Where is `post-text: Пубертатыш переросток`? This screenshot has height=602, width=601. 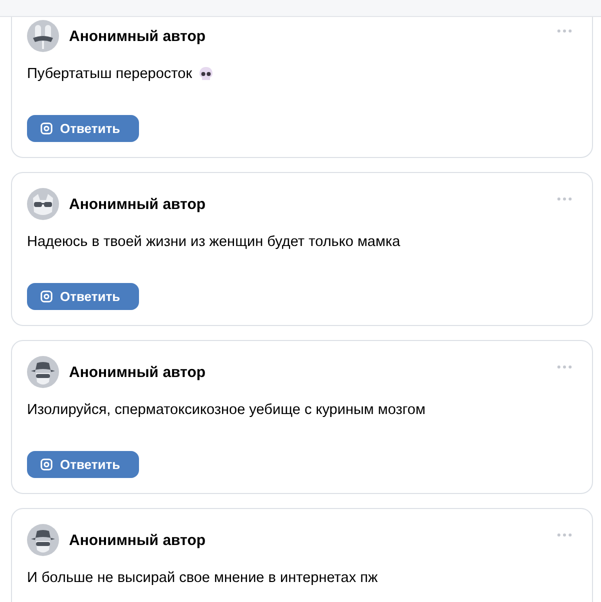 post-text: Пубертатыш переросток is located at coordinates (109, 74).